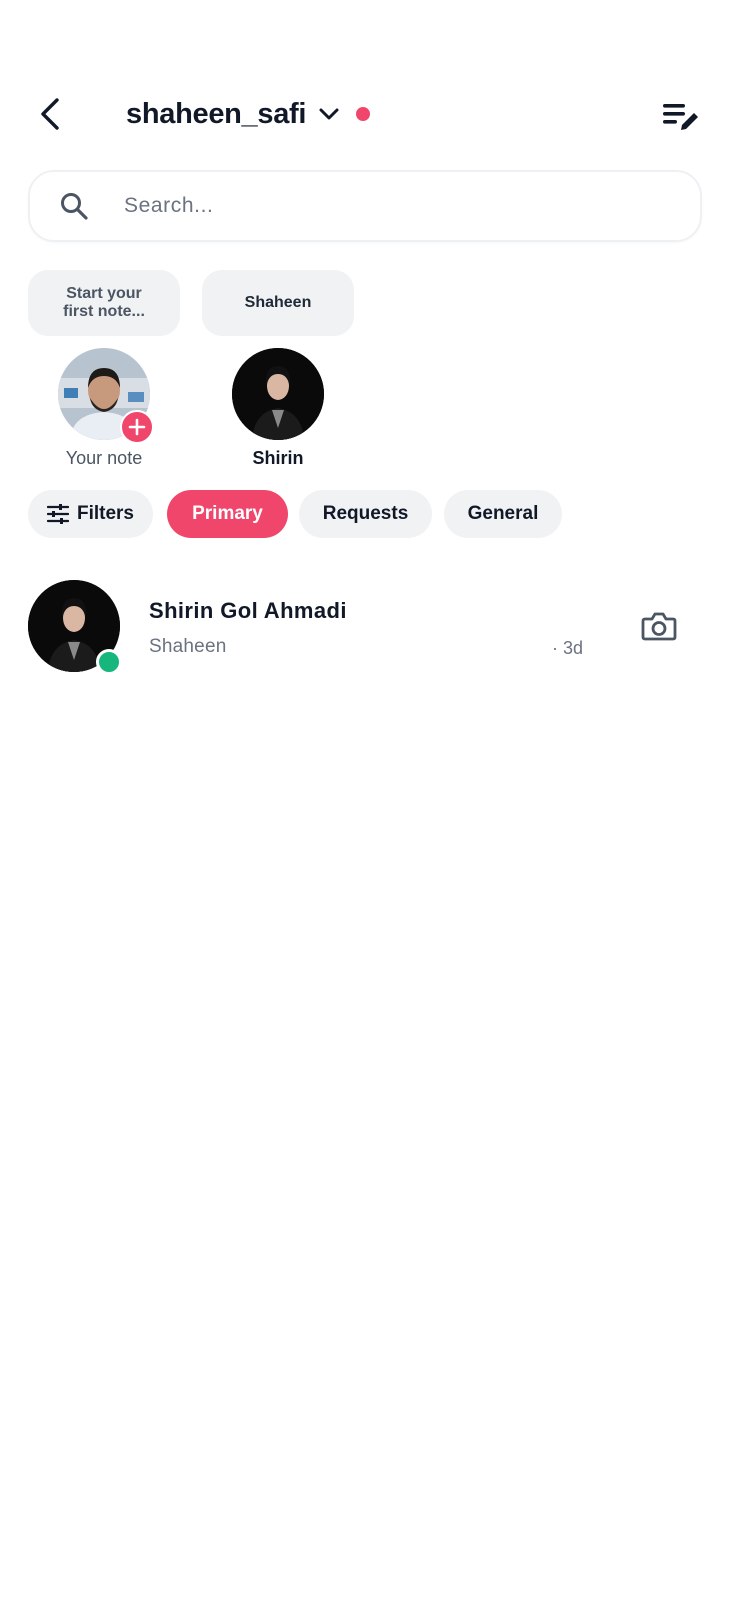 The width and height of the screenshot is (746, 1600). I want to click on filters-button: Filters, so click(90, 514).